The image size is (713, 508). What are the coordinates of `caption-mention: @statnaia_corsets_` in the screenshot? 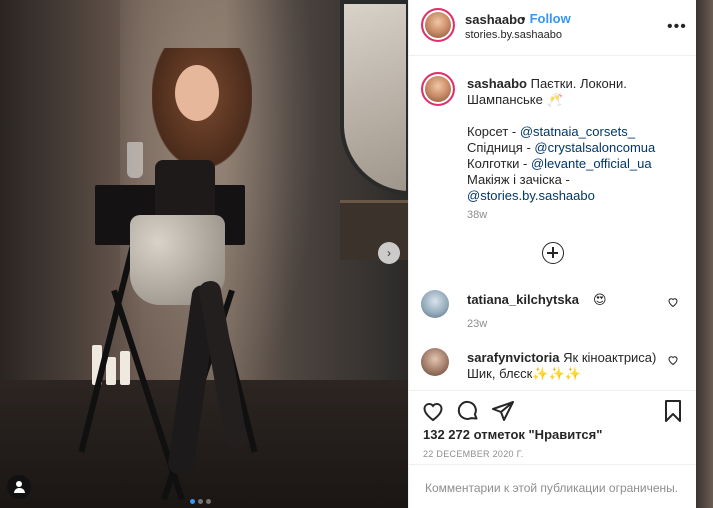 It's located at (577, 131).